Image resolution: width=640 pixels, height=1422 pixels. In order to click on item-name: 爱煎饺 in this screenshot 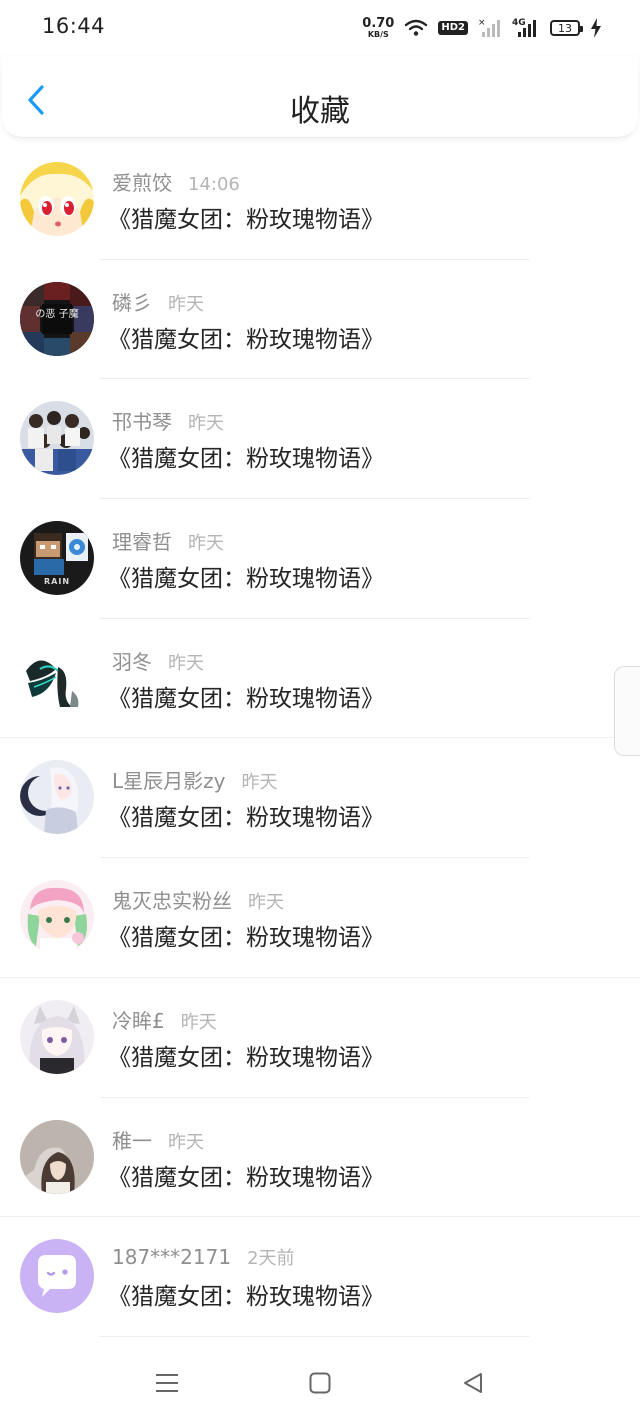, I will do `click(142, 183)`.